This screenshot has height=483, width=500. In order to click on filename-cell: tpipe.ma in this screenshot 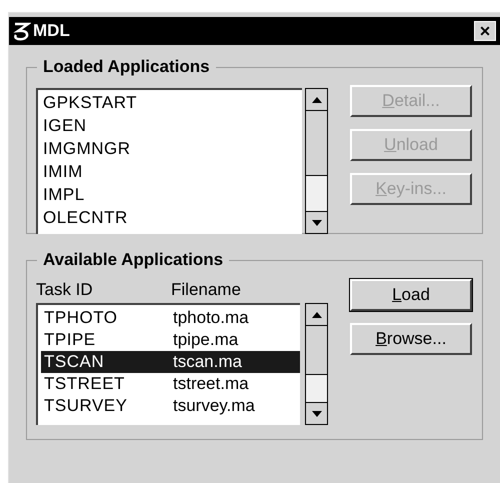, I will do `click(205, 340)`.